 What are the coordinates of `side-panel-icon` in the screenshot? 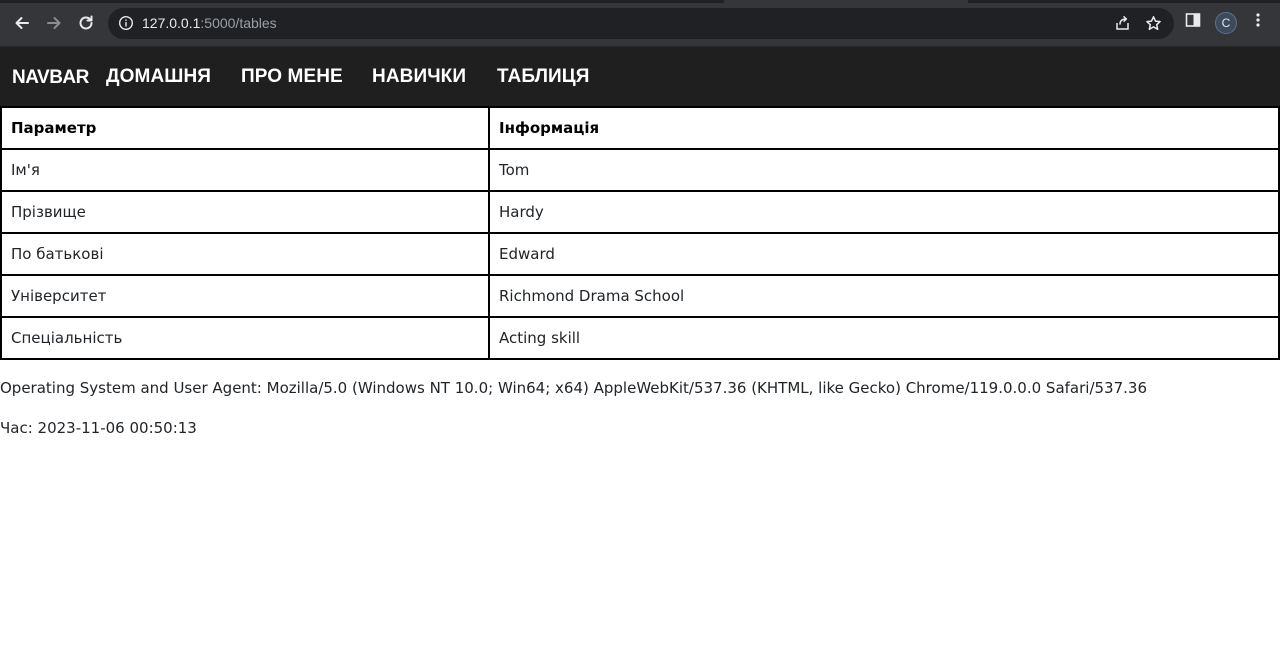 It's located at (1193, 20).